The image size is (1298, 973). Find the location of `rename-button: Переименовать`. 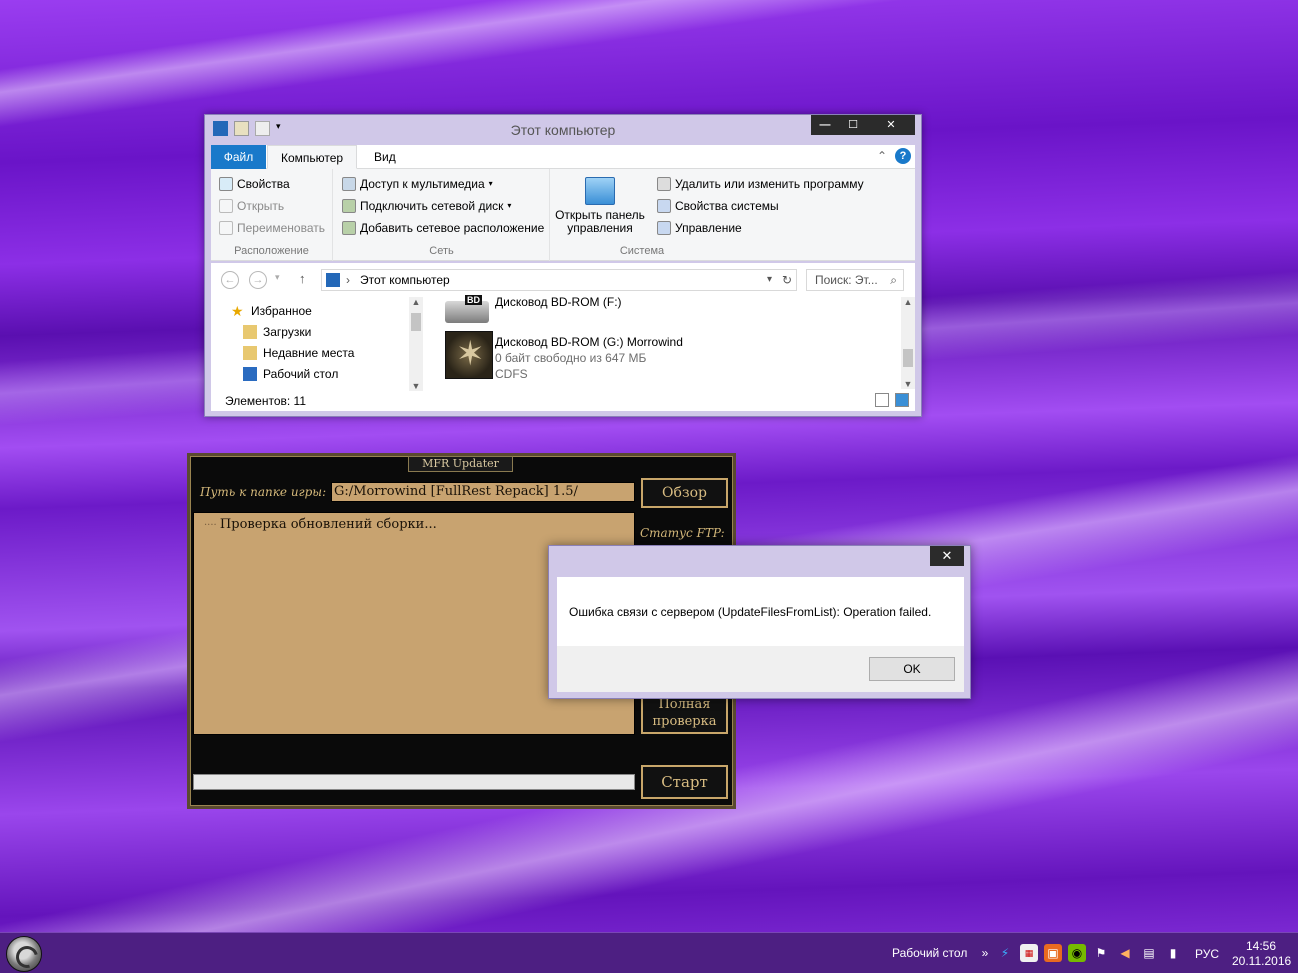

rename-button: Переименовать is located at coordinates (272, 228).